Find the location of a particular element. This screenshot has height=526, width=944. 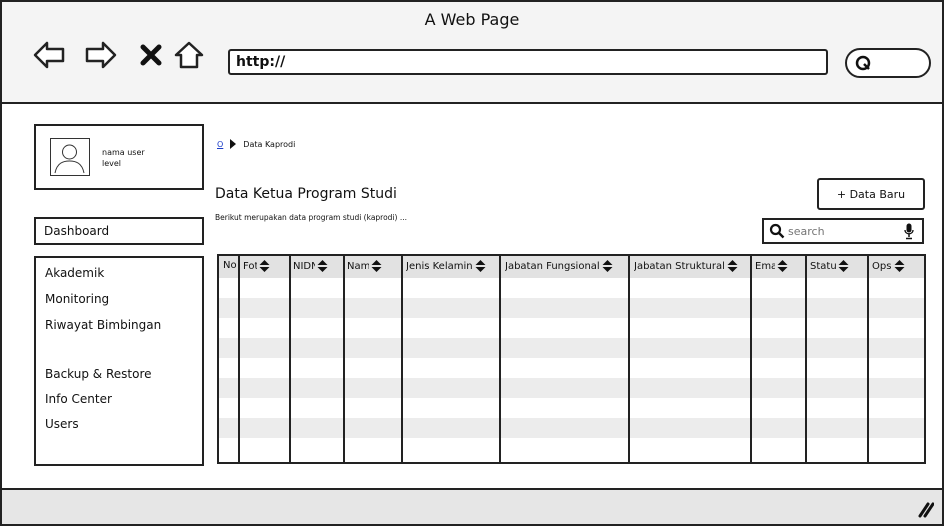

microphone-icon is located at coordinates (909, 231).